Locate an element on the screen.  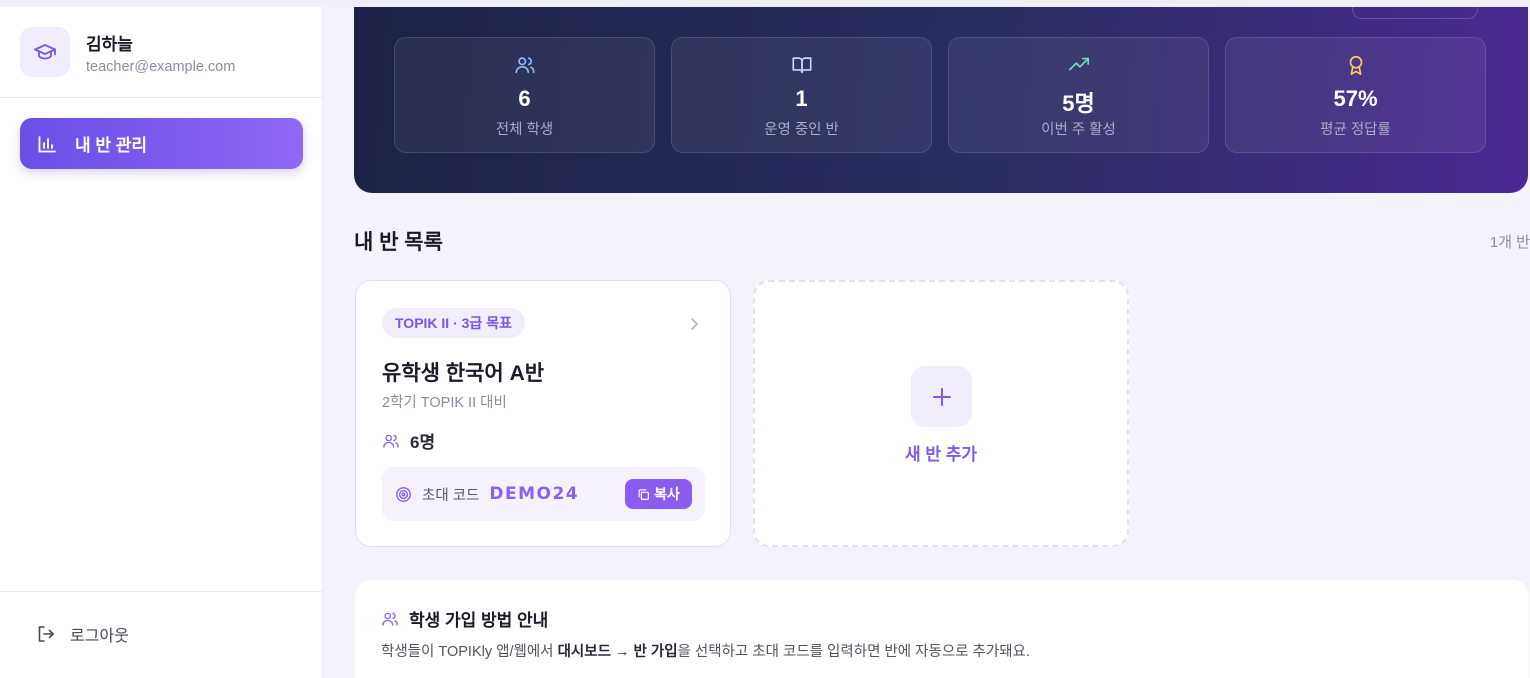
class-list-title: 내 반 목록 is located at coordinates (398, 242).